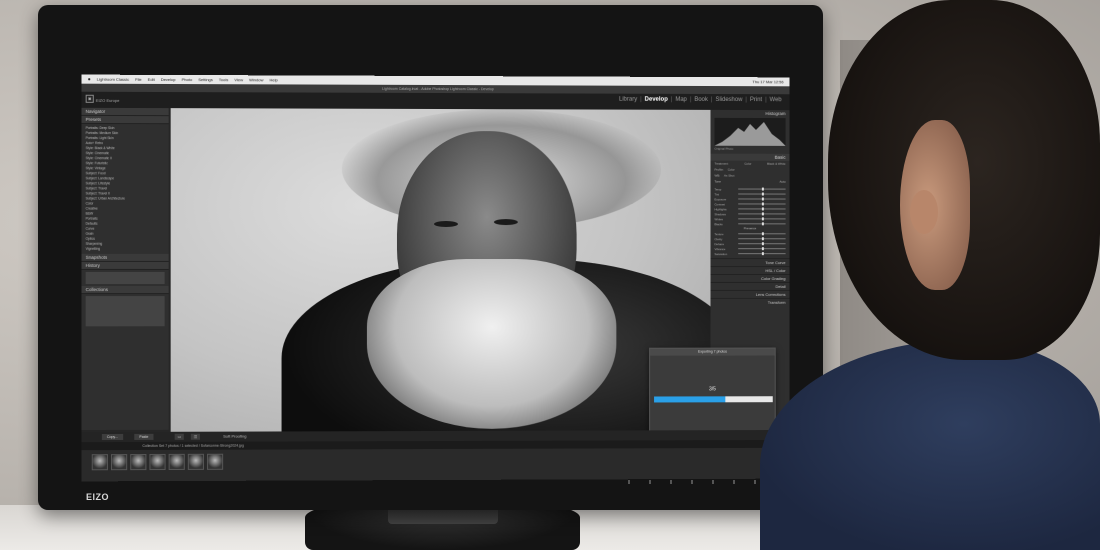 Image resolution: width=1100 pixels, height=550 pixels. What do you see at coordinates (168, 79) in the screenshot?
I see `menu-item-develop: Develop` at bounding box center [168, 79].